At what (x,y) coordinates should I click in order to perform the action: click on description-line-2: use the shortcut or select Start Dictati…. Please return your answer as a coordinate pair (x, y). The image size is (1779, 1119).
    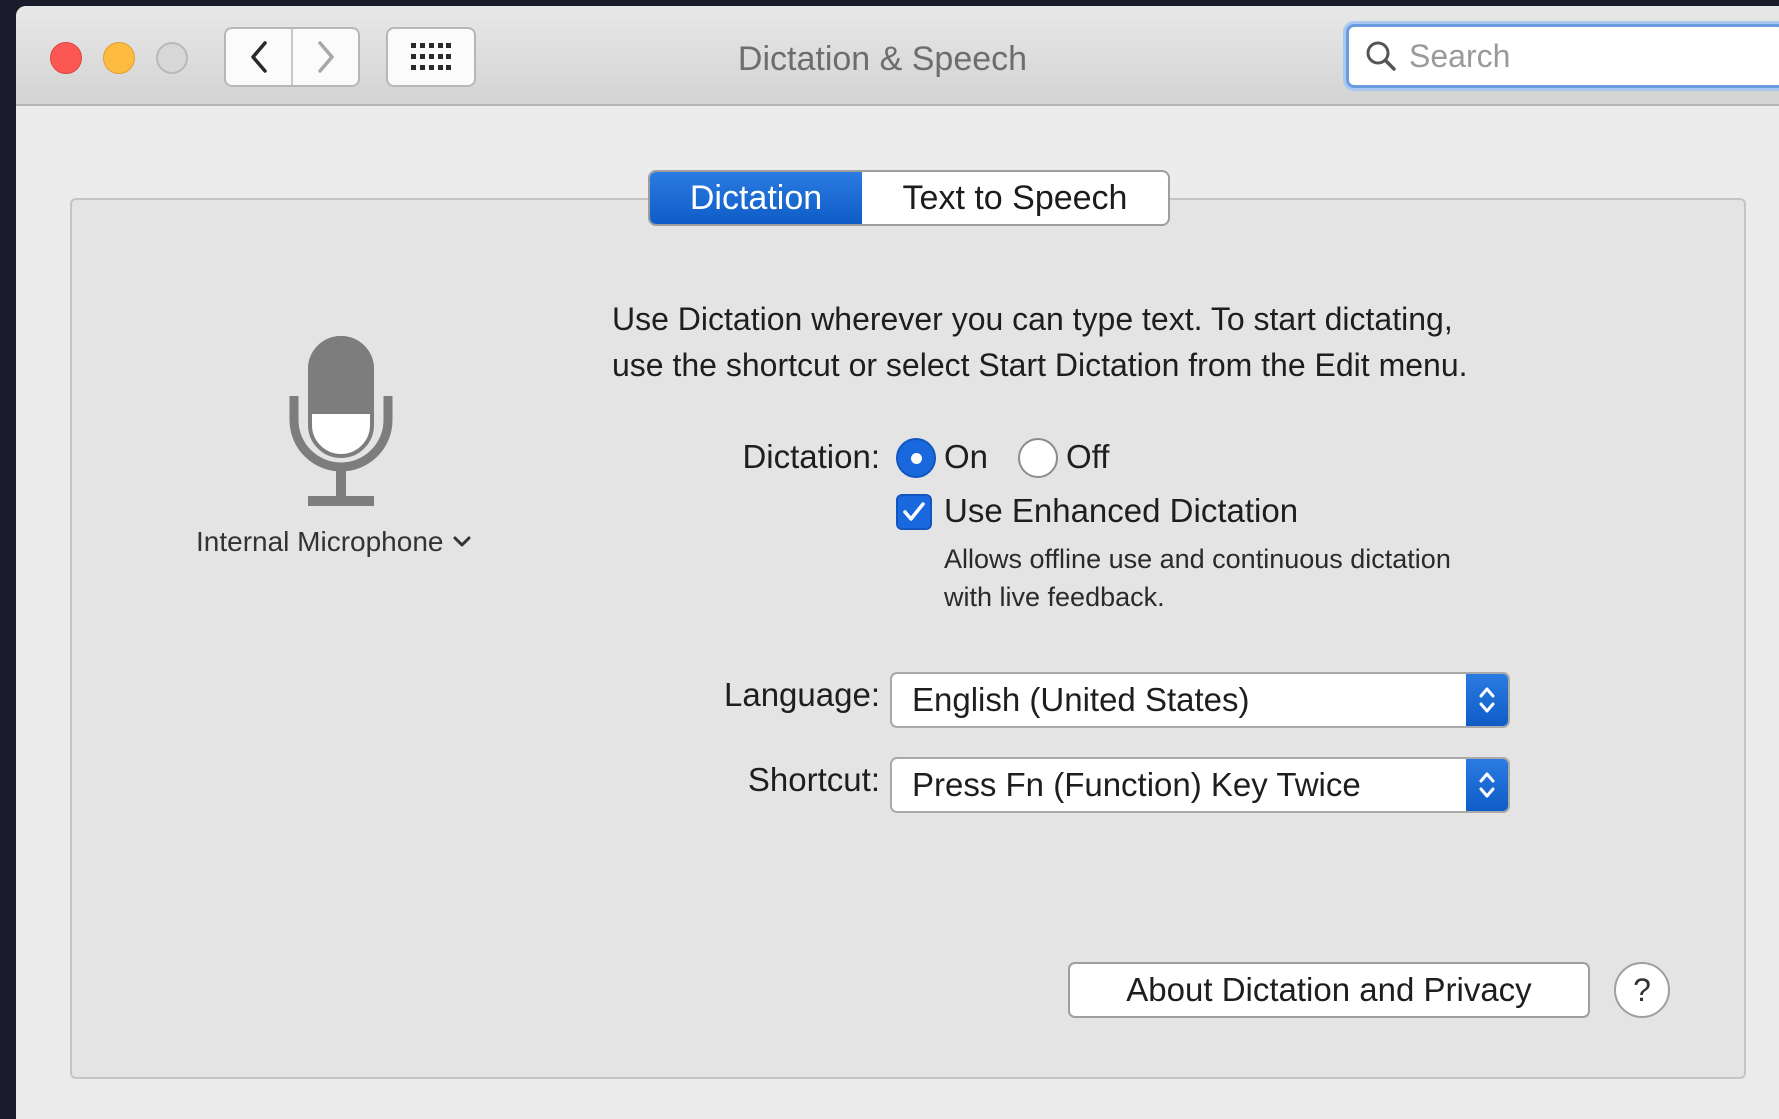
    Looking at the image, I should click on (1040, 365).